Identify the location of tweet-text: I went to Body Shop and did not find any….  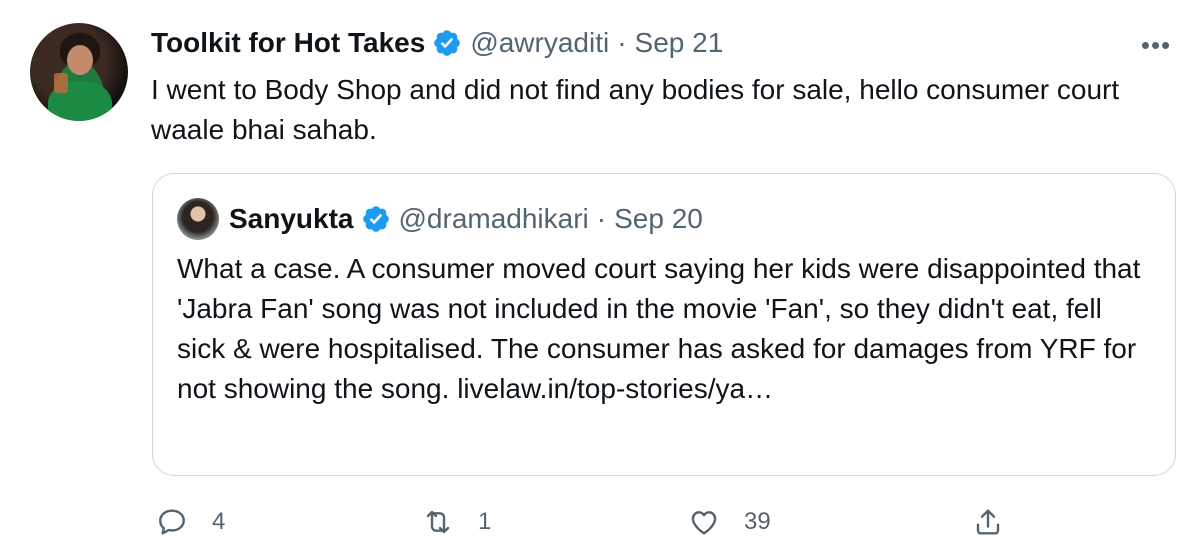
(635, 109).